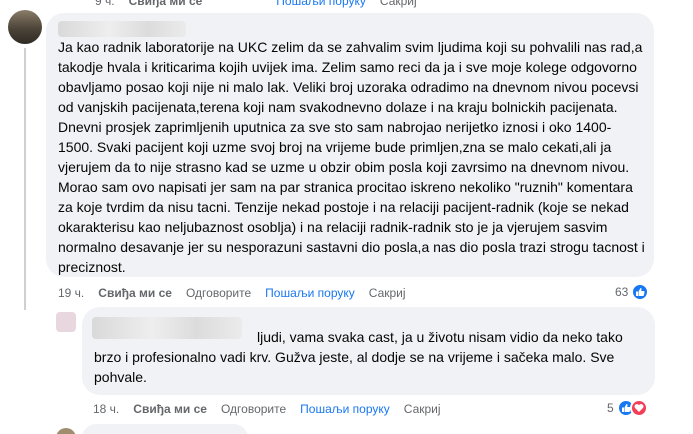  Describe the element at coordinates (627, 408) in the screenshot. I see `reactions-2: 5` at that location.